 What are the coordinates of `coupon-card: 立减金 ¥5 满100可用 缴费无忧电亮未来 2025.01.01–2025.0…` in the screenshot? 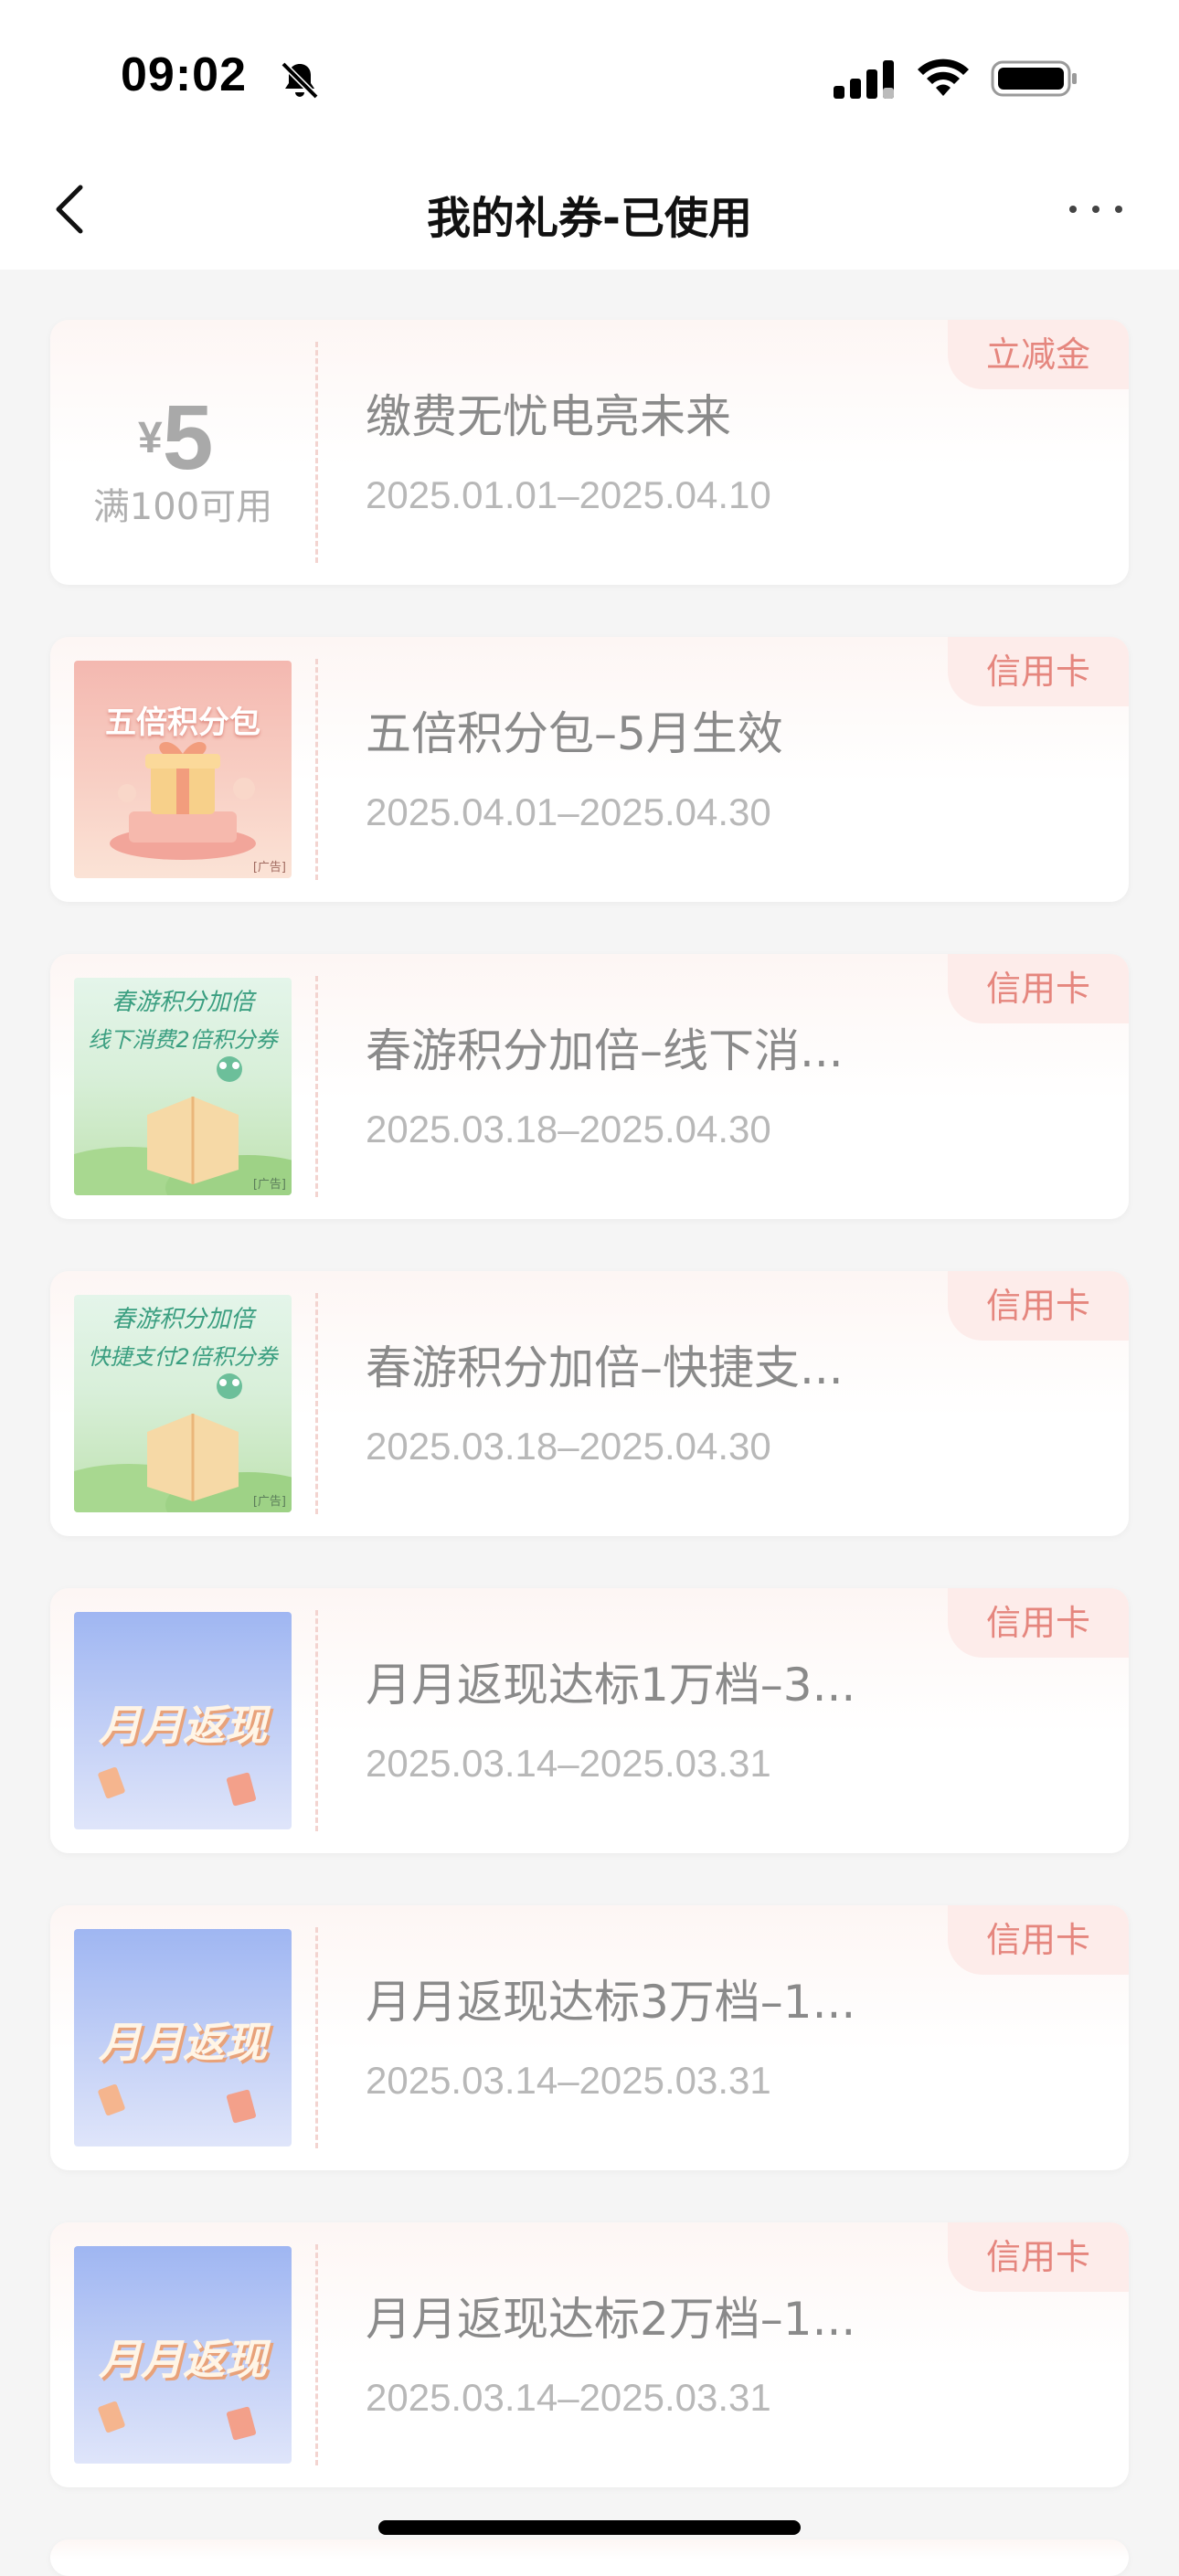 It's located at (589, 452).